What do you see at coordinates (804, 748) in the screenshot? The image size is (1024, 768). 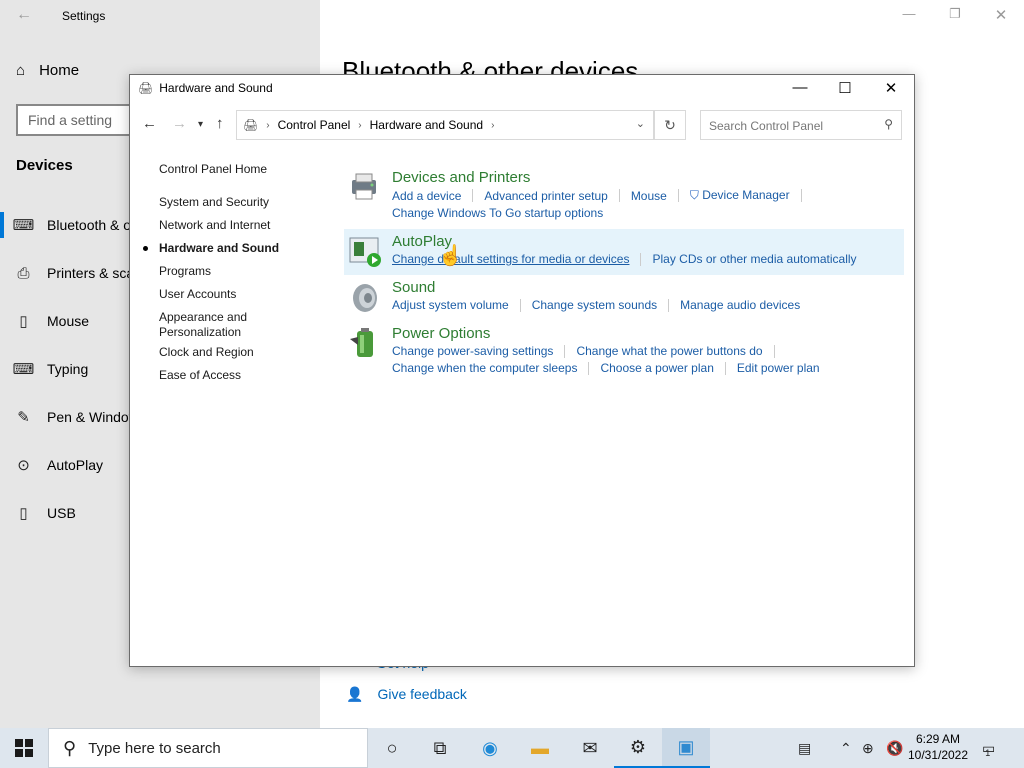 I see `tablet-mode-icon: ▤` at bounding box center [804, 748].